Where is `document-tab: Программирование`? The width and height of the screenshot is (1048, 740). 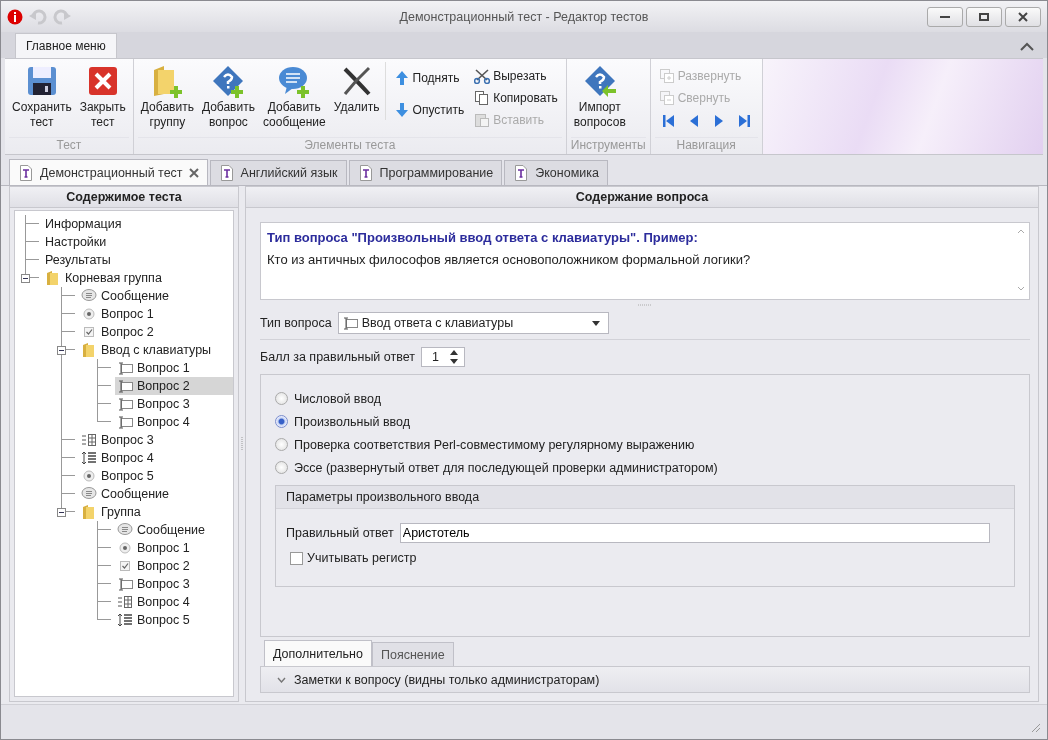
document-tab: Программирование is located at coordinates (425, 172).